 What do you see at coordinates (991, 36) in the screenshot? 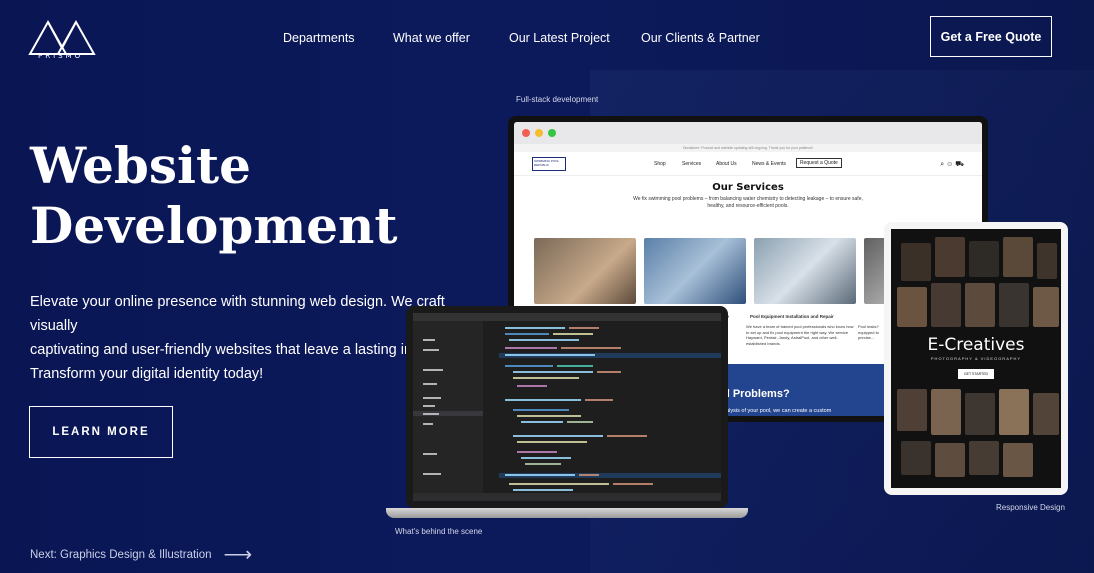
I see `free-quote-button: Get a Free Quote` at bounding box center [991, 36].